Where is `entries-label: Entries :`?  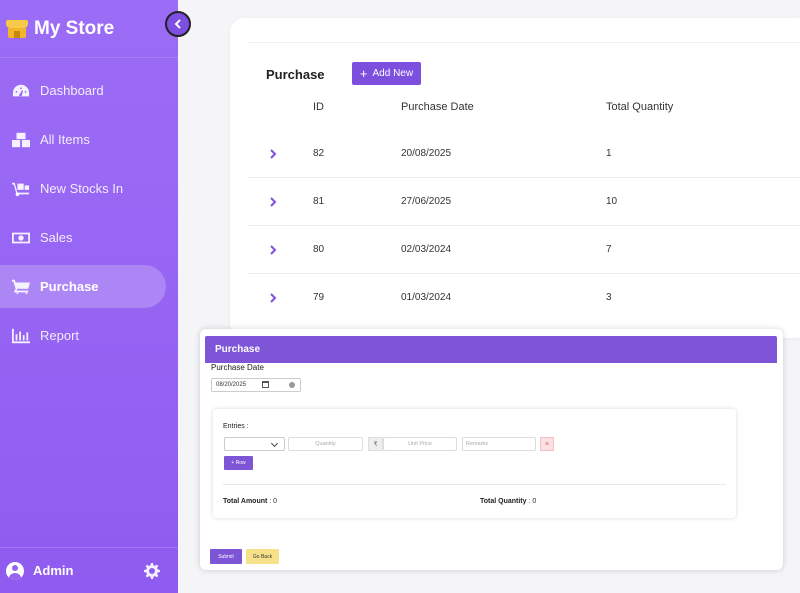
entries-label: Entries : is located at coordinates (236, 426).